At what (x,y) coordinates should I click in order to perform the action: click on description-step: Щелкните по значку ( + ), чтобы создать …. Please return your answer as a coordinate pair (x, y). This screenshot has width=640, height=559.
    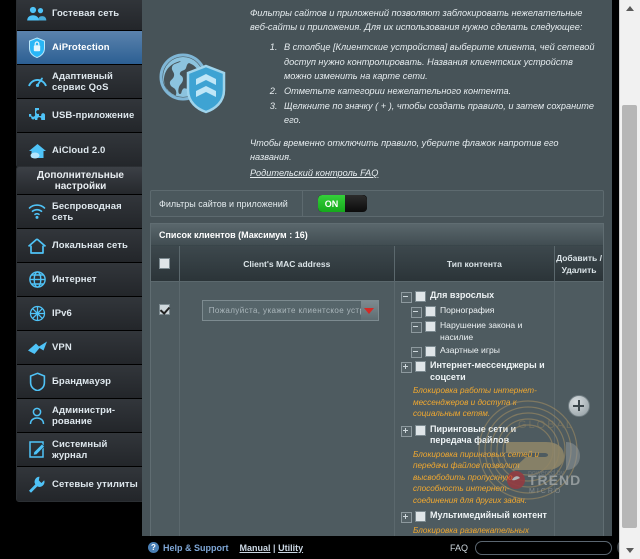
    Looking at the image, I should click on (439, 113).